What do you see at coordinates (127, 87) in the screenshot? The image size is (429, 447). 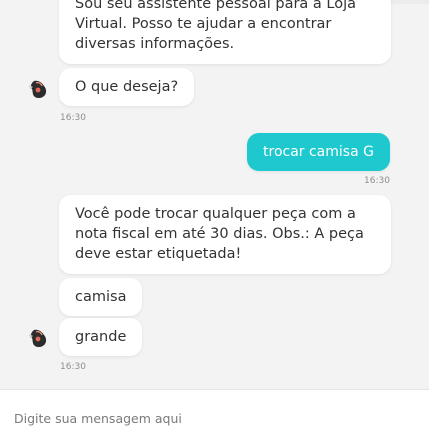 I see `bot-message: O que deseja?` at bounding box center [127, 87].